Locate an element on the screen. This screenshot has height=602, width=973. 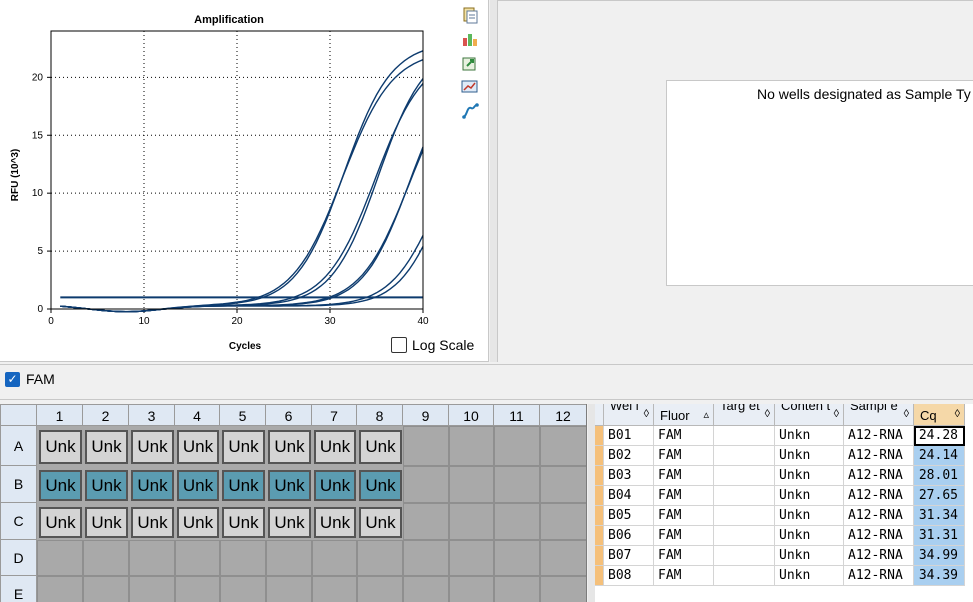
plate-row-header: A is located at coordinates (18, 446).